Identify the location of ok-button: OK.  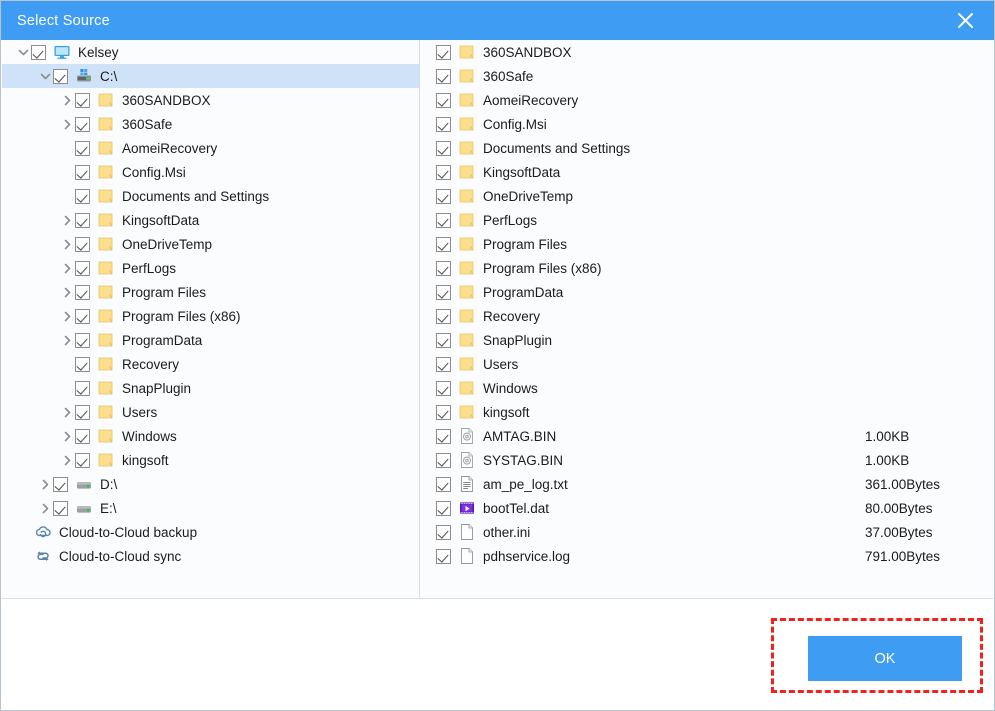
(885, 658).